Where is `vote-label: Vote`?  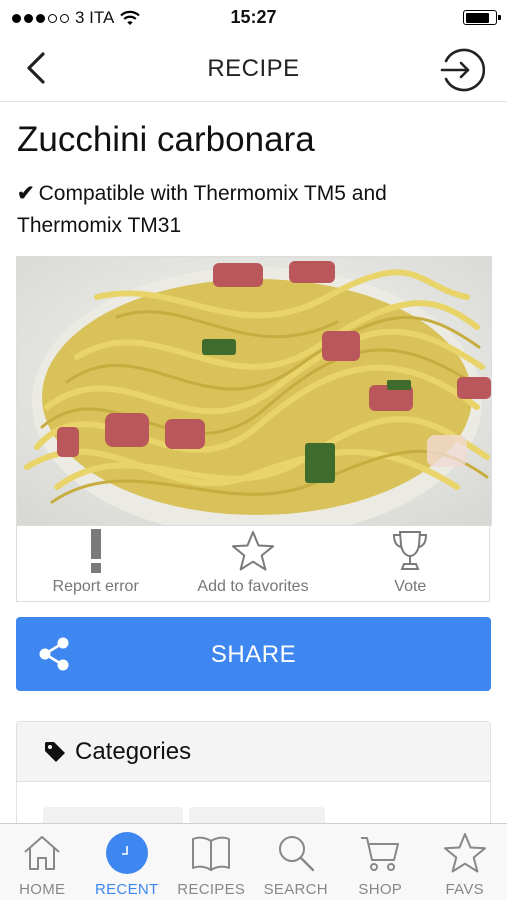
vote-label: Vote is located at coordinates (410, 586).